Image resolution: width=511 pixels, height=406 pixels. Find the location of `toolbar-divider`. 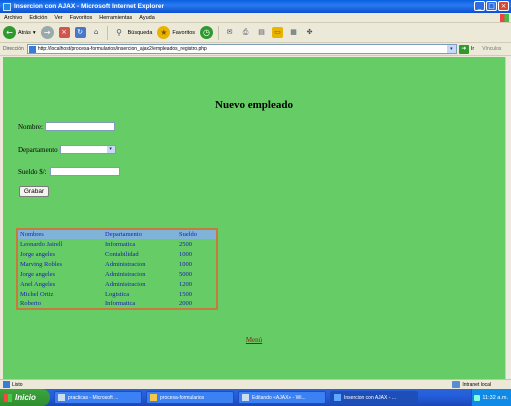

toolbar-divider is located at coordinates (107, 32).